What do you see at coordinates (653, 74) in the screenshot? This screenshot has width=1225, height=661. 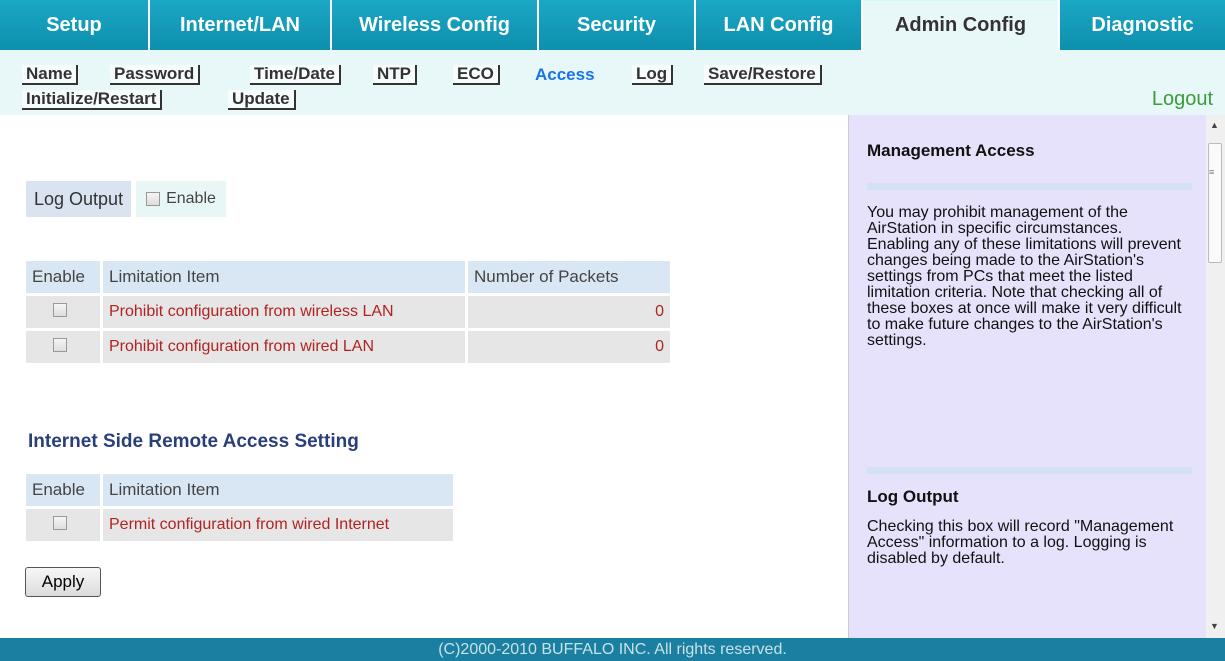 I see `subtab-log: Log` at bounding box center [653, 74].